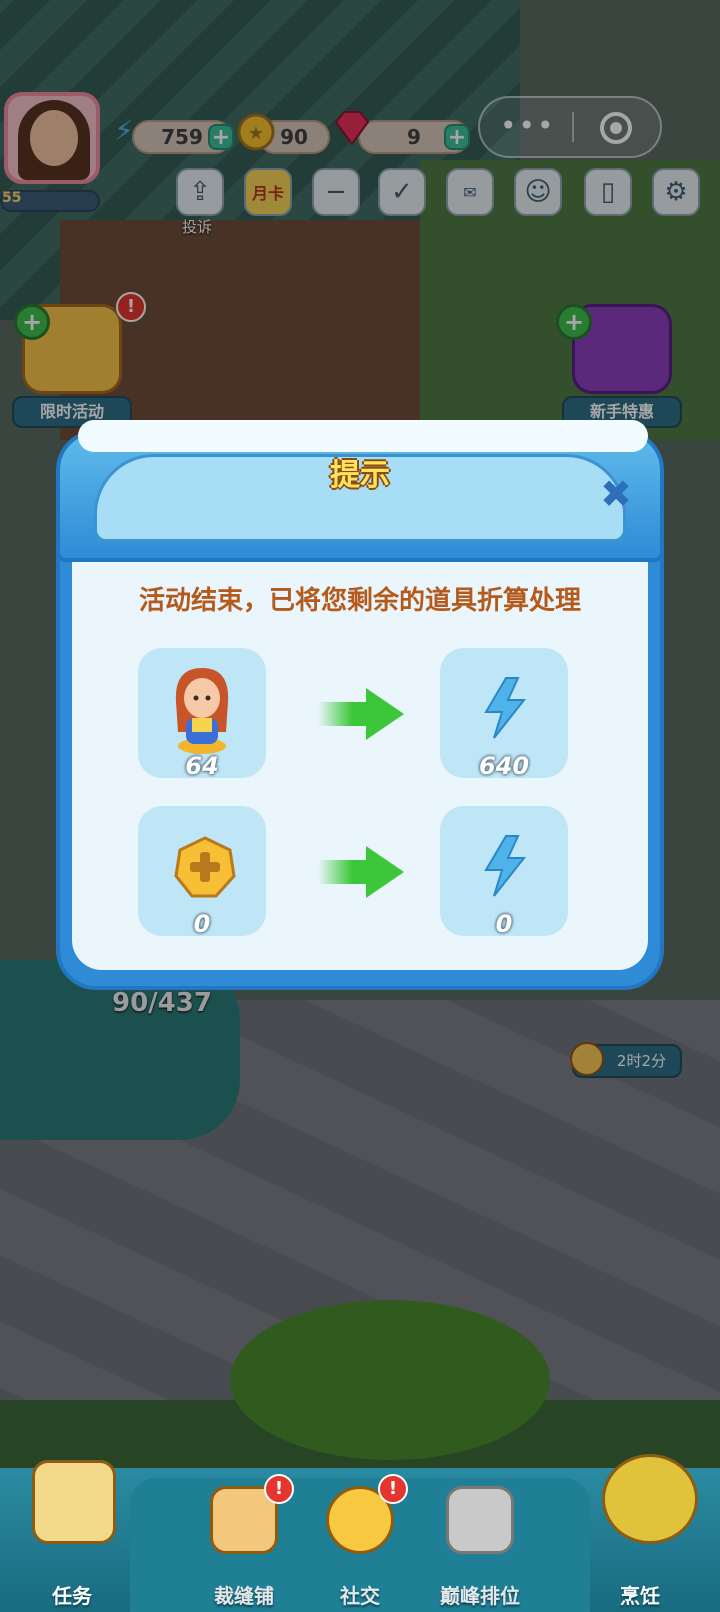 This screenshot has height=1612, width=720. What do you see at coordinates (480, 1520) in the screenshot?
I see `trophy-lock-icon` at bounding box center [480, 1520].